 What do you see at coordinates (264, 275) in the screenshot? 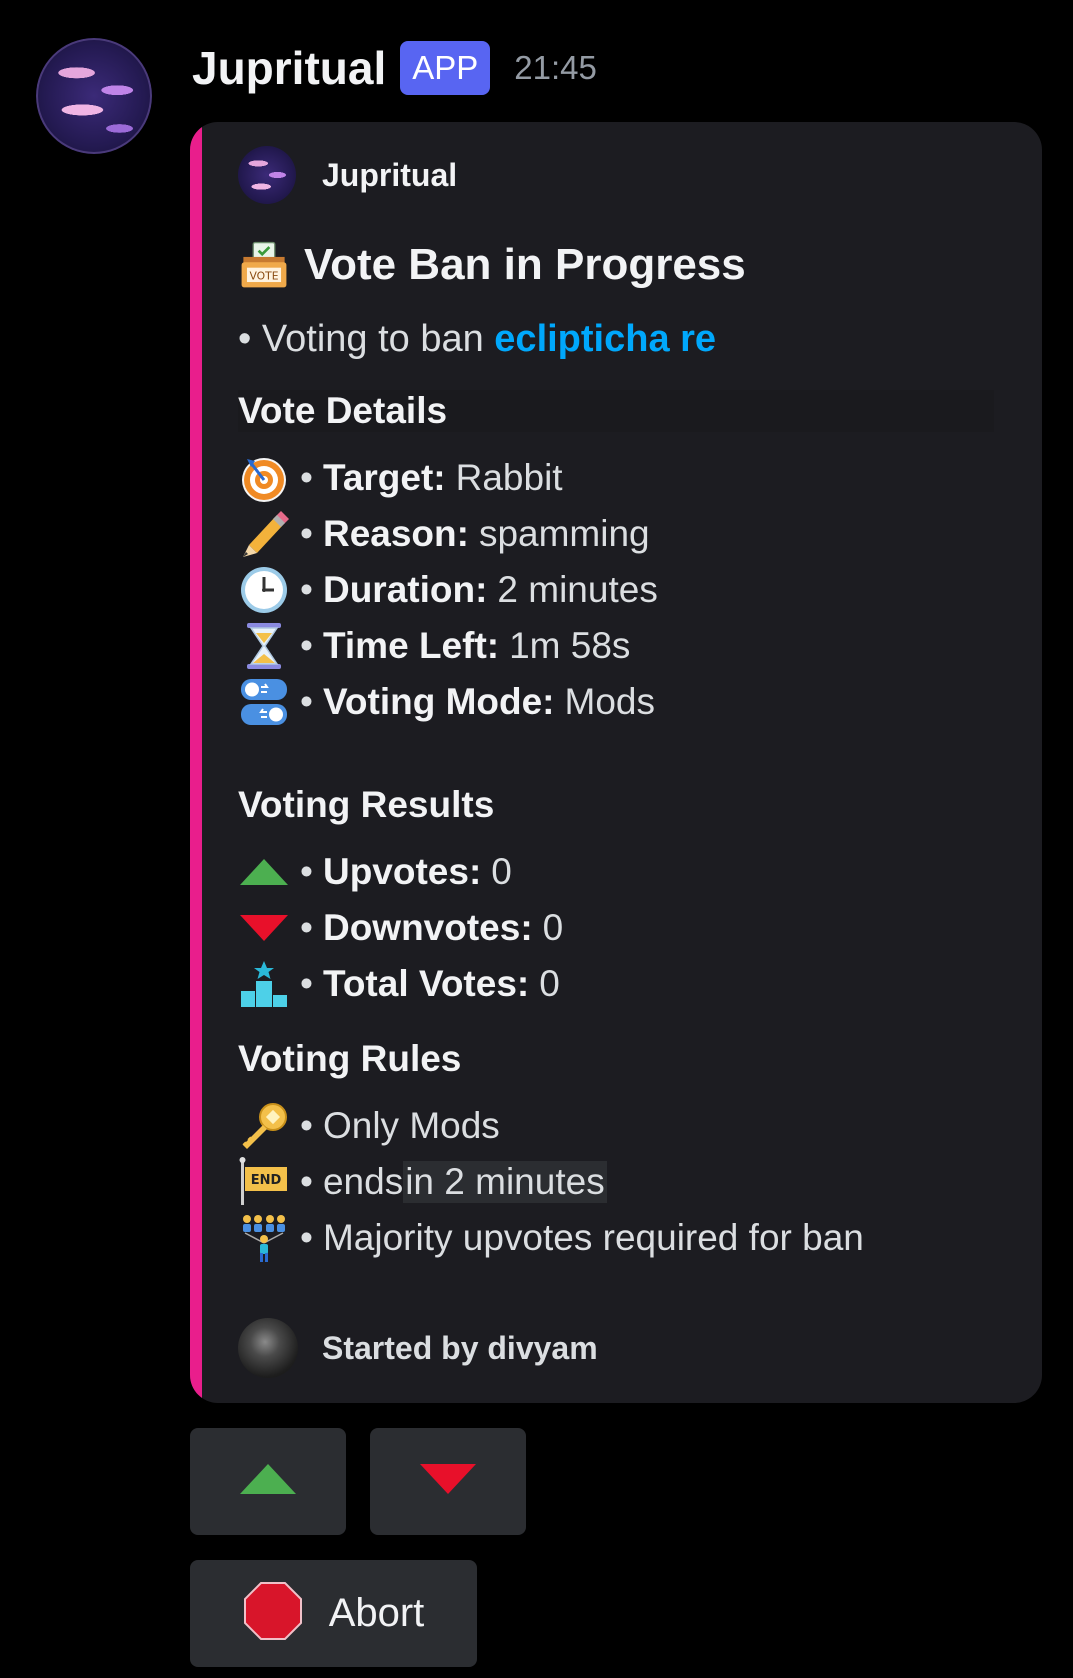
I see `svg-text: VOTE` at bounding box center [264, 275].